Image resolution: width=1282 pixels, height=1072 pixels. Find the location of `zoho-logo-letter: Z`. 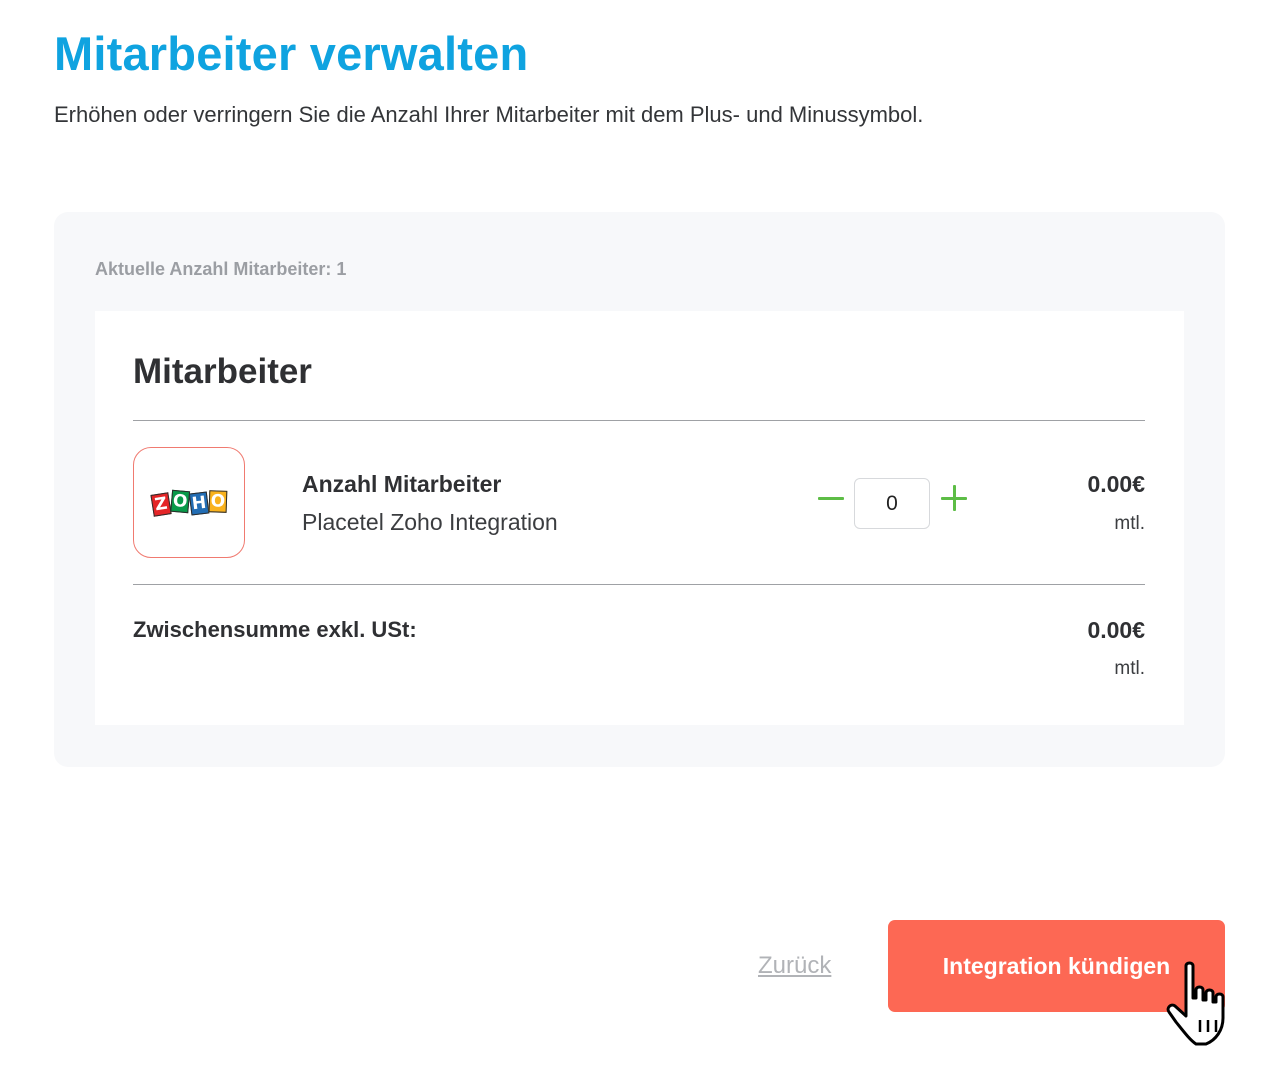

zoho-logo-letter: Z is located at coordinates (160, 504).